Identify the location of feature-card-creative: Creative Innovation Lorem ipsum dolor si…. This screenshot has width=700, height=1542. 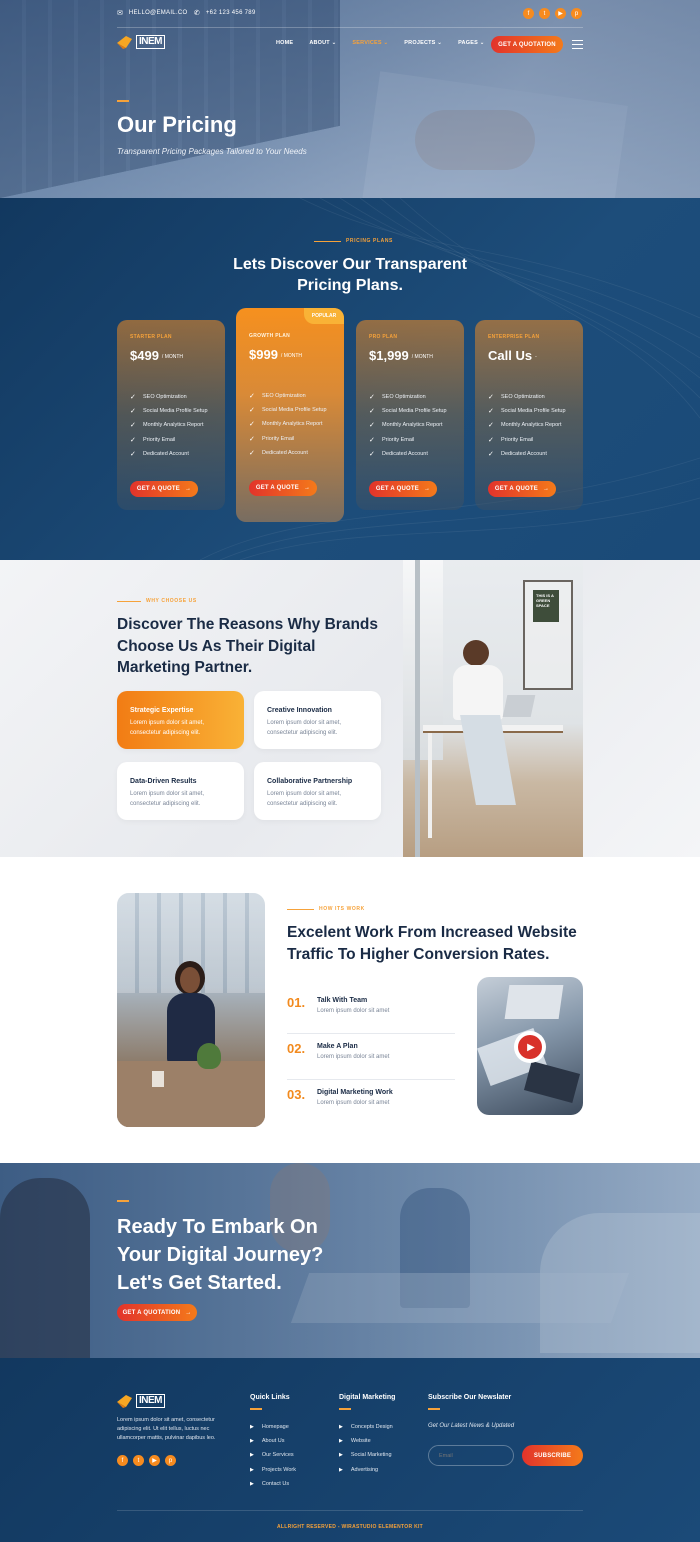
(317, 720).